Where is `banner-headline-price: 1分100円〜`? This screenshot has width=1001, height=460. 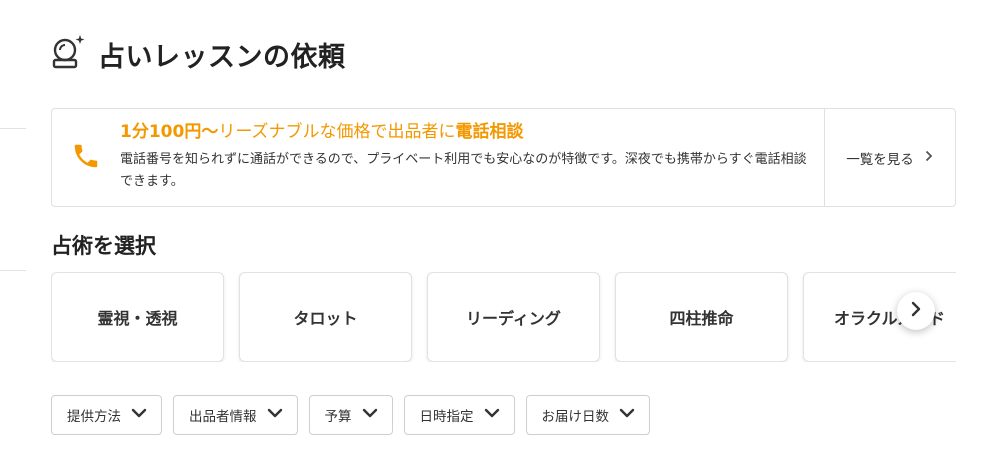
banner-headline-price: 1分100円〜 is located at coordinates (169, 132).